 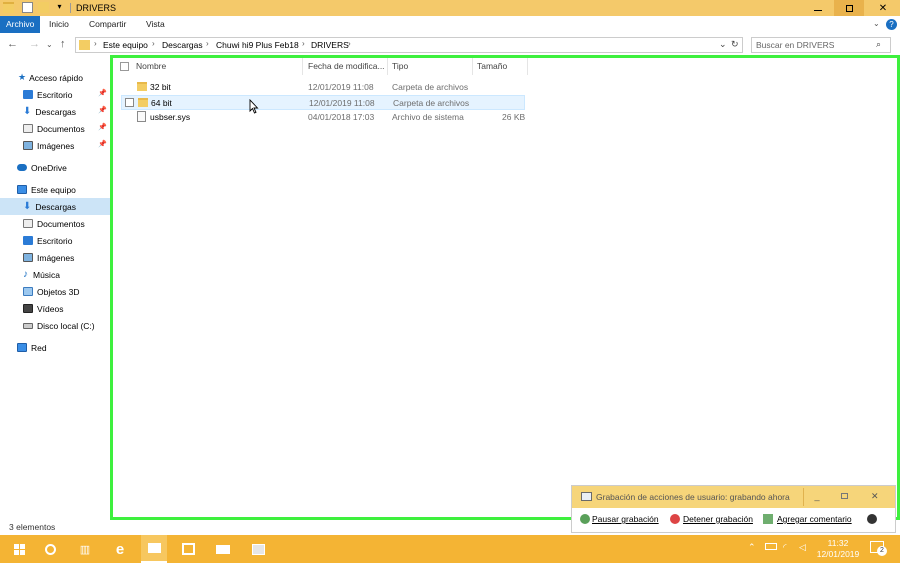 I want to click on sidebar-item-documentos: Documentos 📌, so click(x=55, y=128).